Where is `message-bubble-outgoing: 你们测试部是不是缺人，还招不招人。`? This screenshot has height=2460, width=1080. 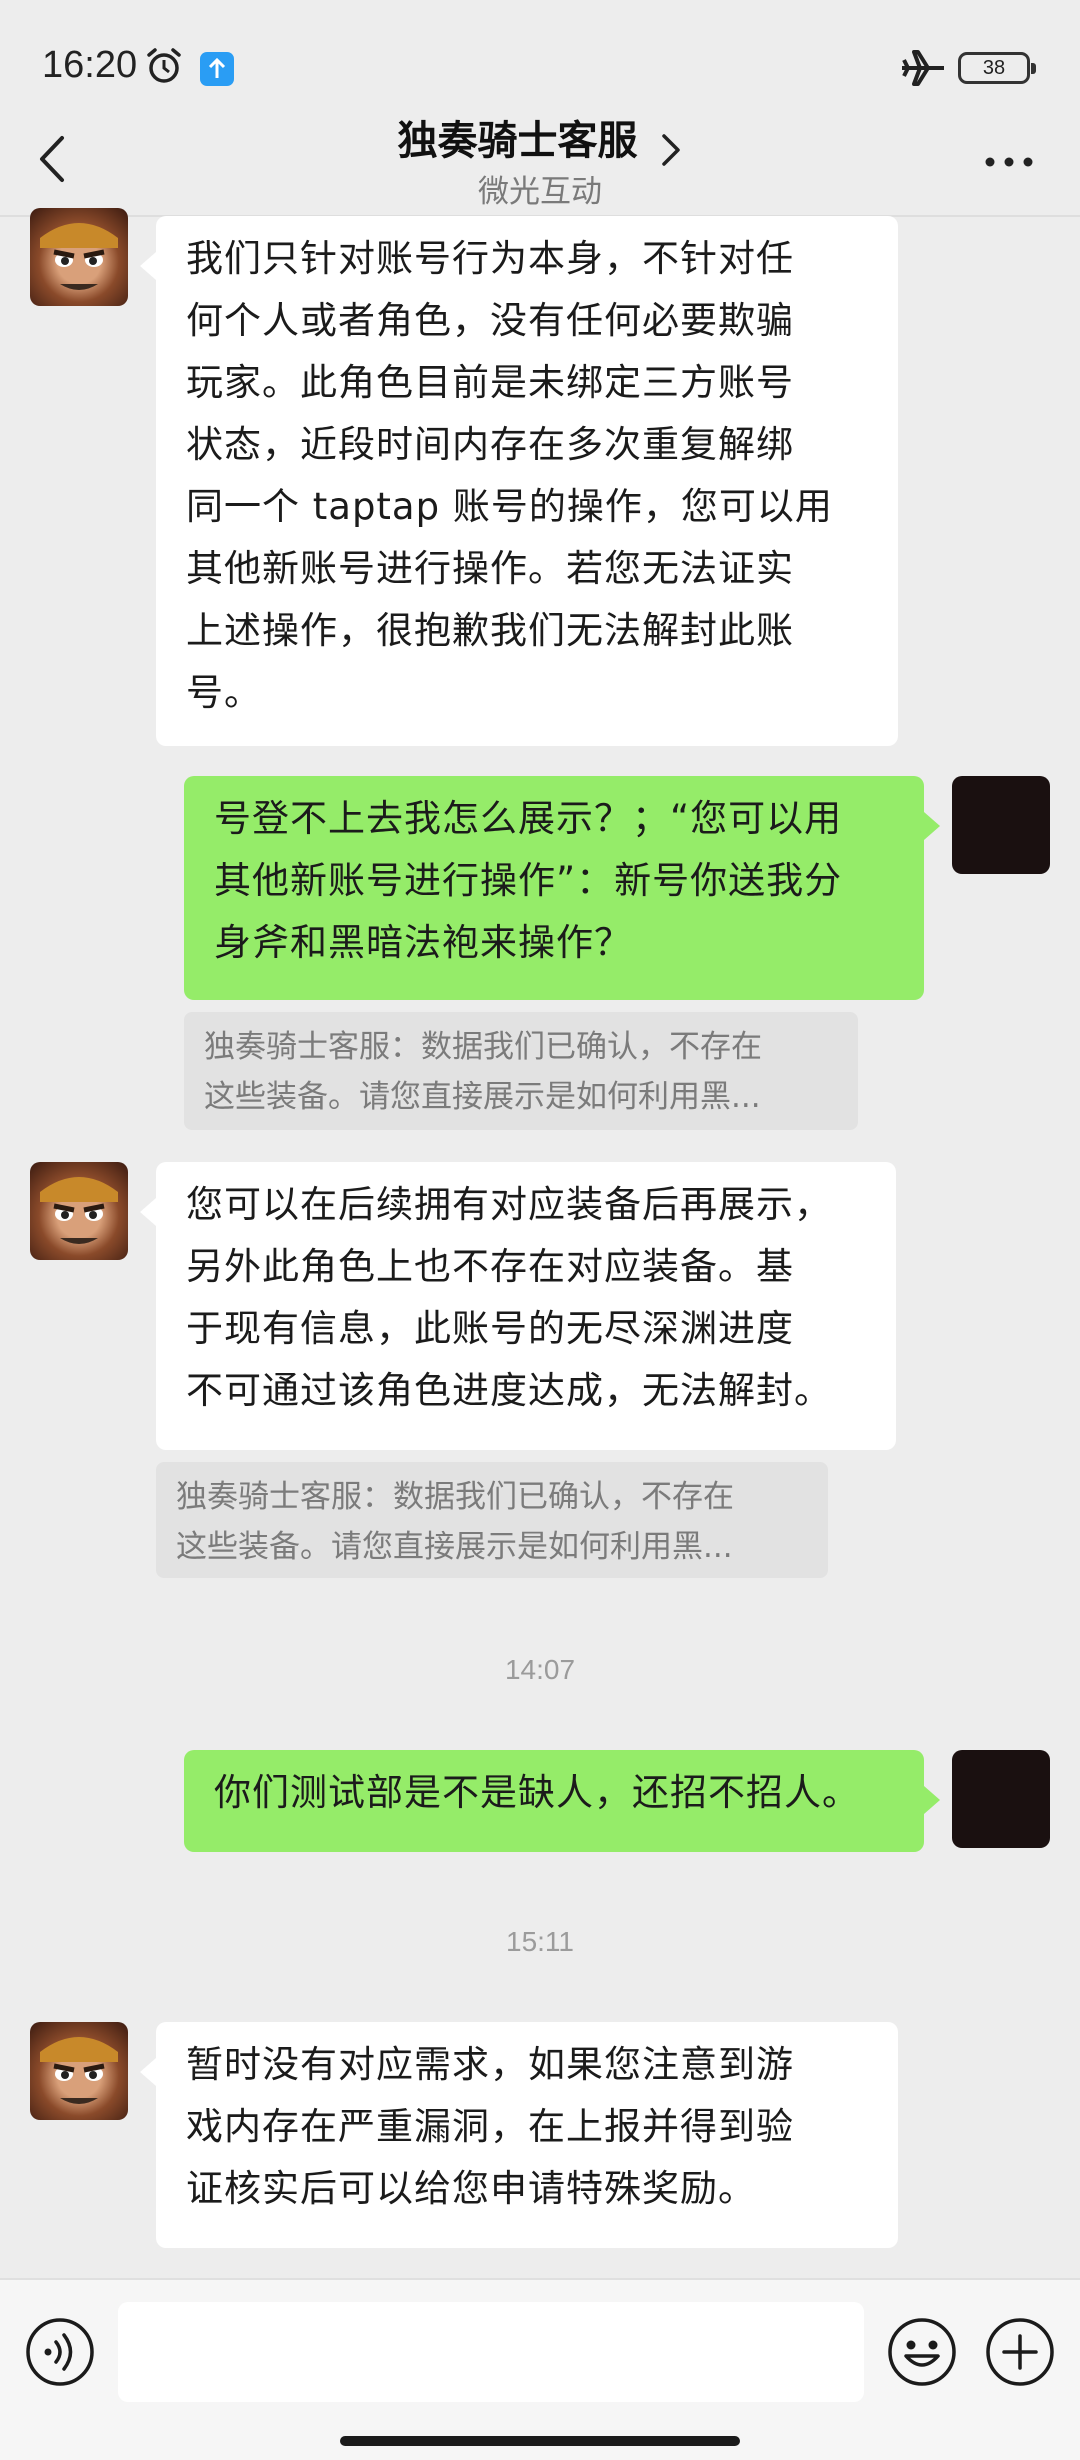
message-bubble-outgoing: 你们测试部是不是缺人，还招不招人。 is located at coordinates (562, 1801).